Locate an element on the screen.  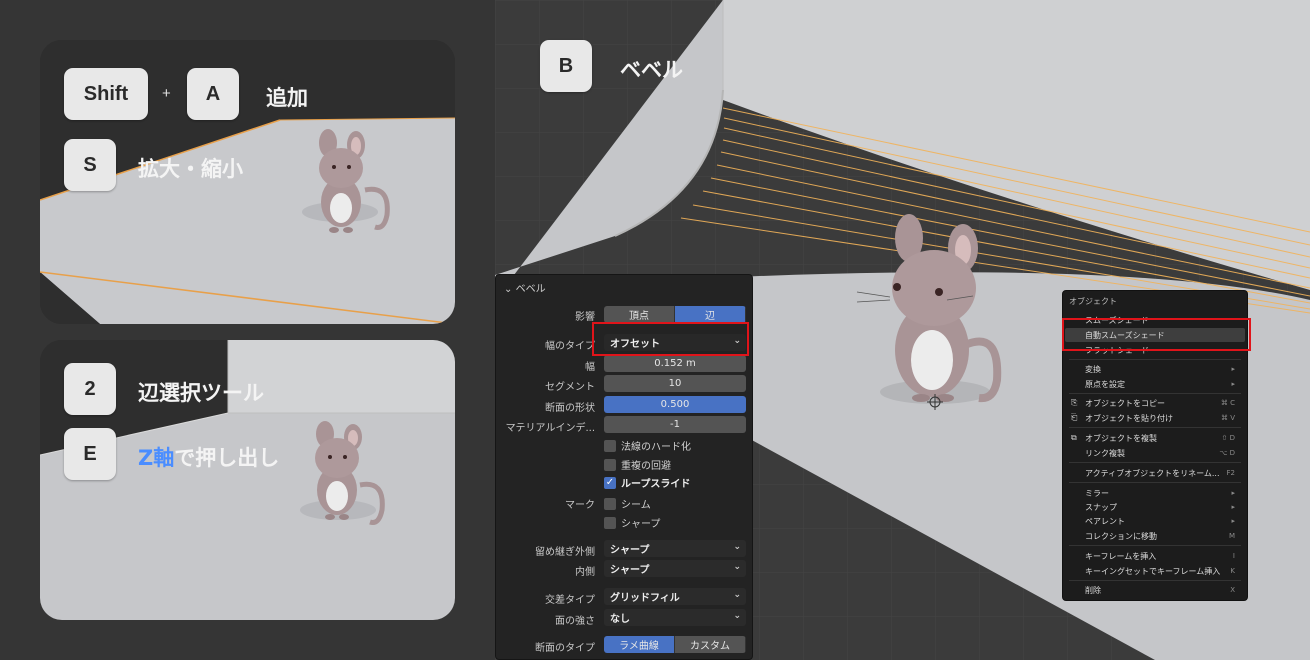
segments-field: 10 is located at coordinates (675, 383).